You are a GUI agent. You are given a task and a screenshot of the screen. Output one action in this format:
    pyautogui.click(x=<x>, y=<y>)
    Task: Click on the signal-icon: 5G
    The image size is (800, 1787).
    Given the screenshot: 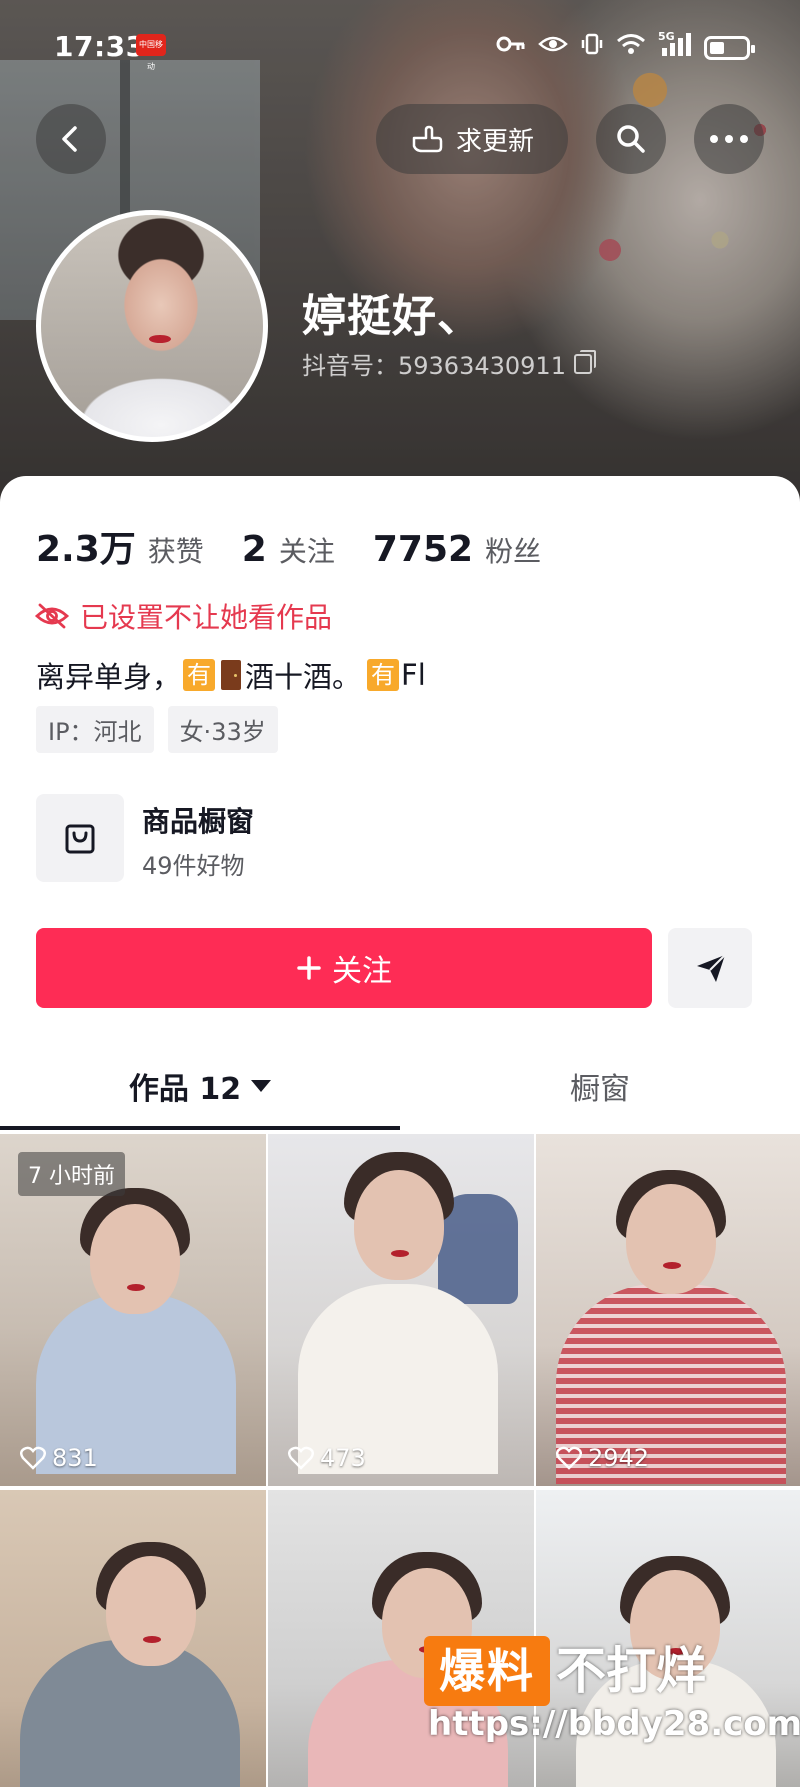 What is the action you would take?
    pyautogui.click(x=675, y=46)
    